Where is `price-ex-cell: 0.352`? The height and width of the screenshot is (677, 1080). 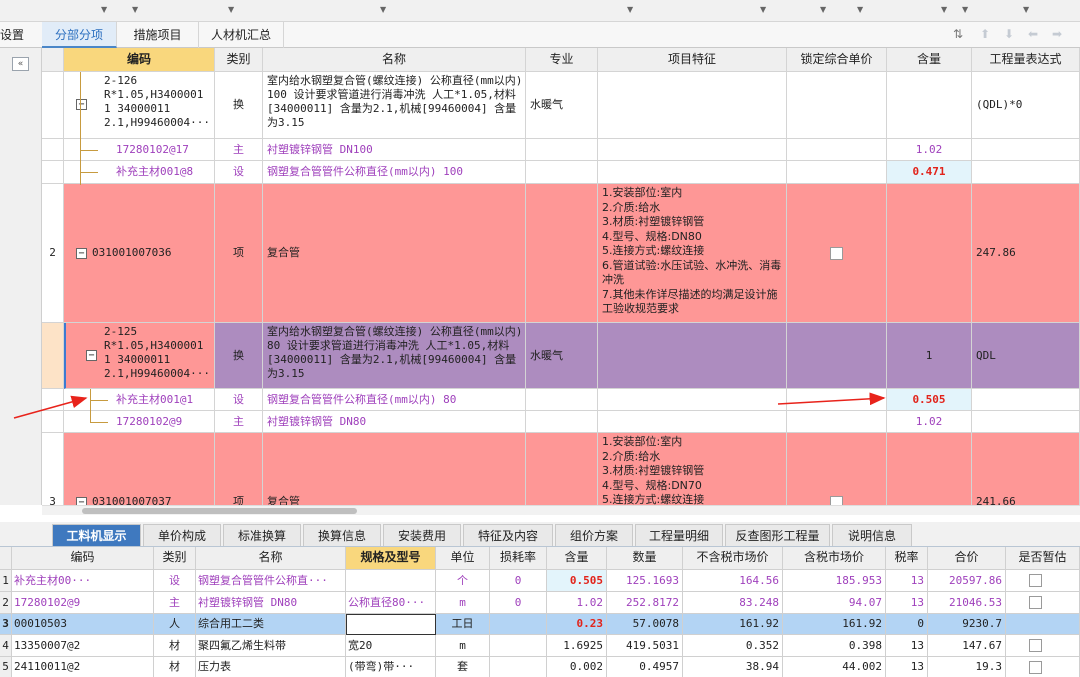
price-ex-cell: 0.352 is located at coordinates (733, 646).